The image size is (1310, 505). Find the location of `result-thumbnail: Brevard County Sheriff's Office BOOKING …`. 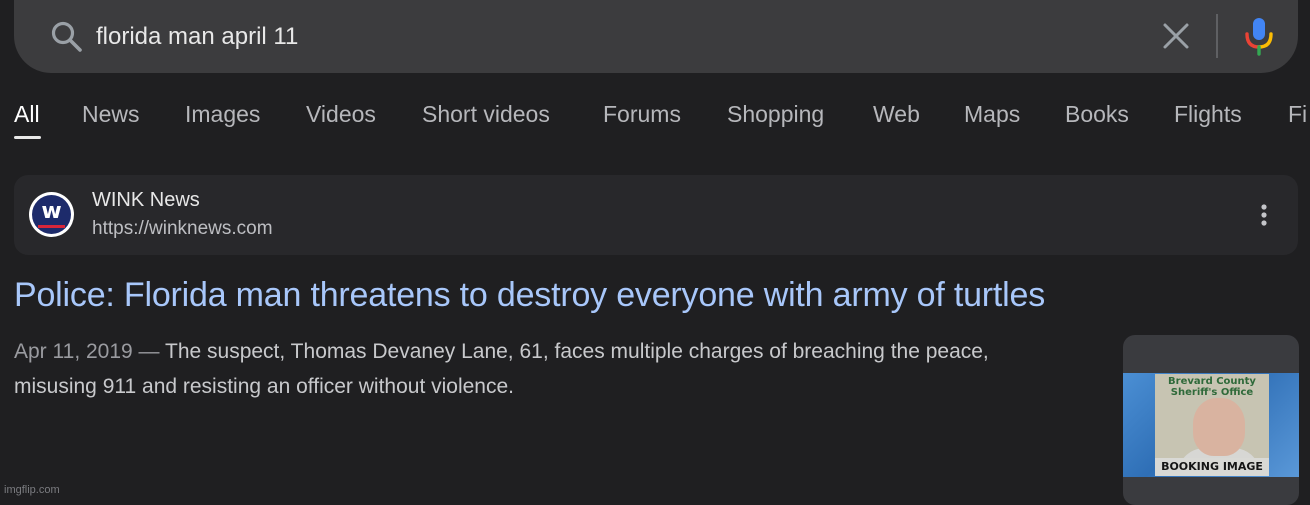

result-thumbnail: Brevard County Sheriff's Office BOOKING … is located at coordinates (1211, 420).